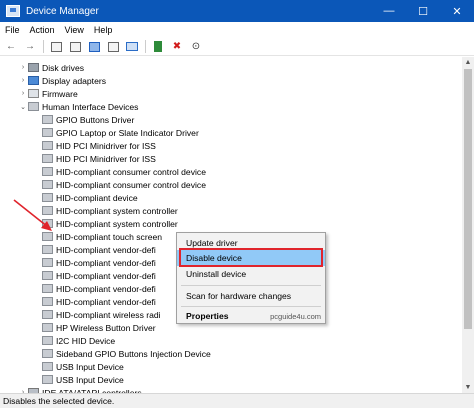  Describe the element at coordinates (237, 400) in the screenshot. I see `status-bar: Disables the selected device.` at that location.